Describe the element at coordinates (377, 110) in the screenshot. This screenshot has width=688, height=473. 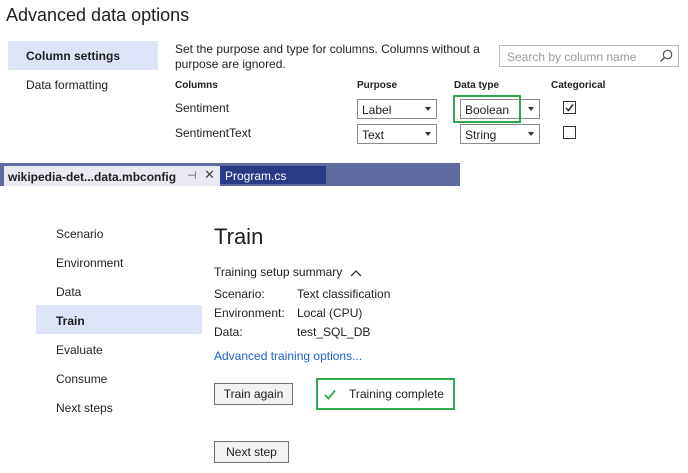
I see `purpose-value: Label` at that location.